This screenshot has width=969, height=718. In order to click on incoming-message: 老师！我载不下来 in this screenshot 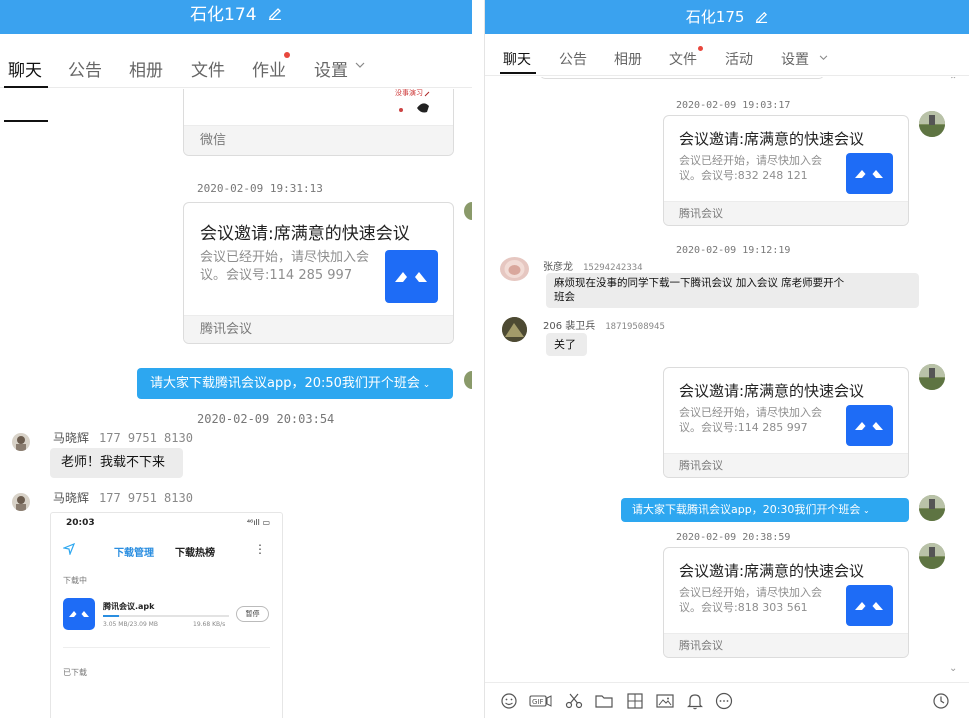, I will do `click(116, 463)`.